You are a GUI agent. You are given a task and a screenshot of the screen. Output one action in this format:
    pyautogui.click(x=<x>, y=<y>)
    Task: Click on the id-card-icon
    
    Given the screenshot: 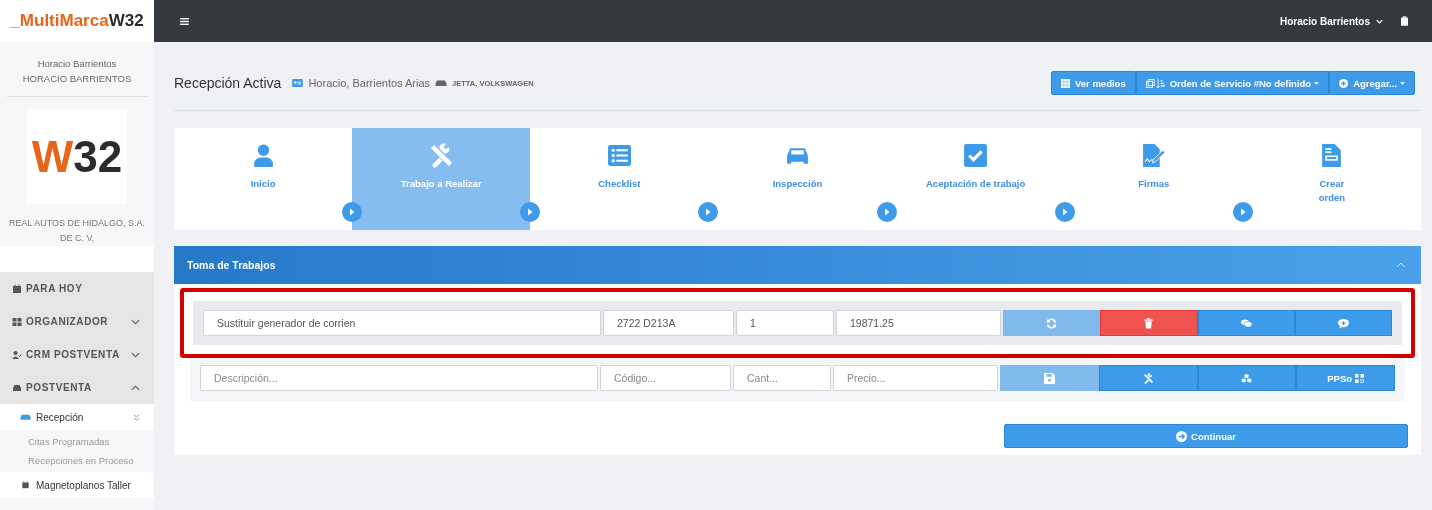 What is the action you would take?
    pyautogui.click(x=298, y=83)
    